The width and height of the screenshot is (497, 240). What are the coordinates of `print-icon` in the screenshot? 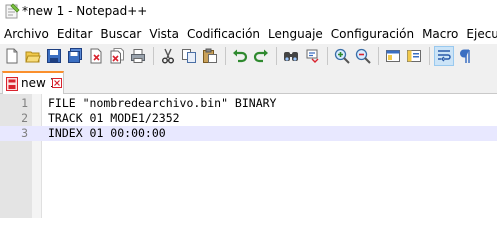 It's located at (138, 55).